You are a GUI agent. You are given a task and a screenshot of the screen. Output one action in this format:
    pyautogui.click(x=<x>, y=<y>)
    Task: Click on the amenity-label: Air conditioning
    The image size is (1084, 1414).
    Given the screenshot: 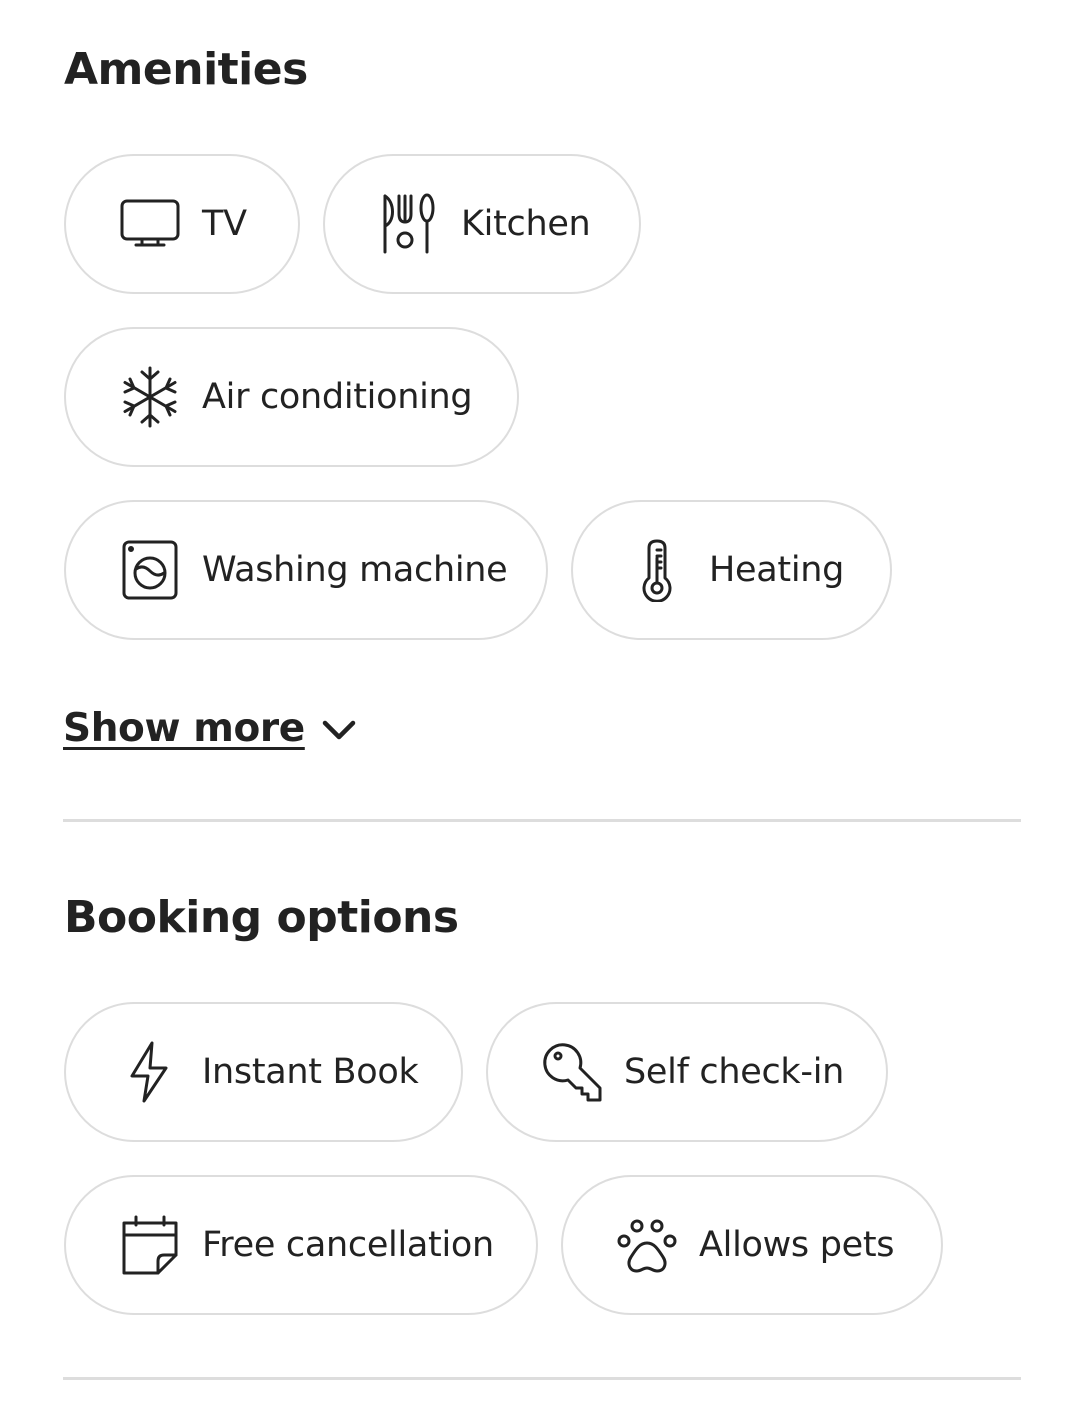 What is the action you would take?
    pyautogui.click(x=337, y=397)
    